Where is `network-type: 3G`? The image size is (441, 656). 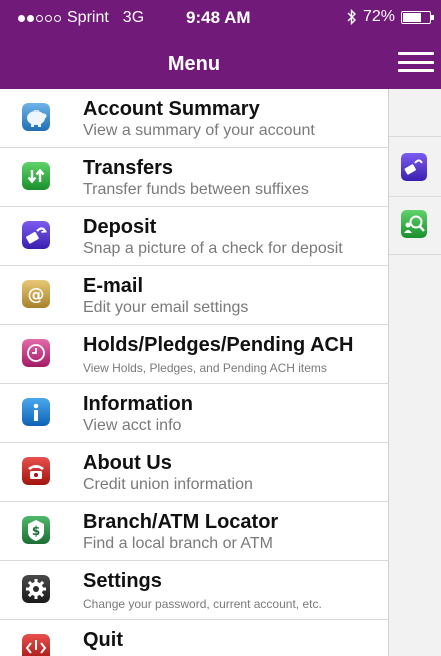
network-type: 3G is located at coordinates (133, 17).